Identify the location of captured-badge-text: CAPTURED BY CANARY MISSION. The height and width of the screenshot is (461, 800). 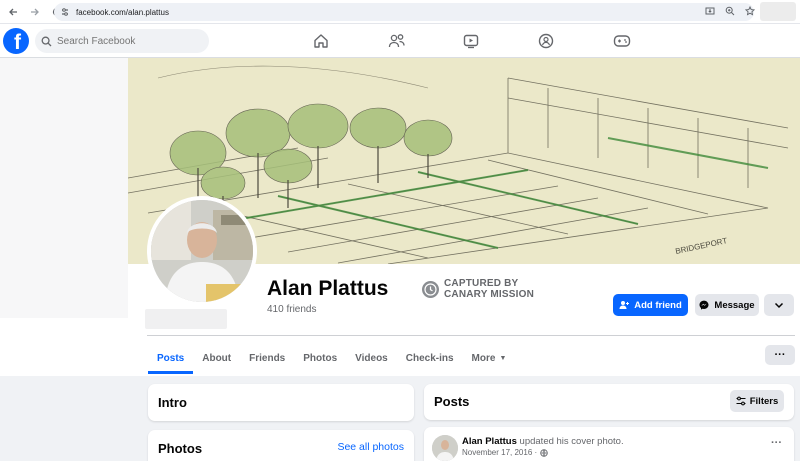
(489, 289).